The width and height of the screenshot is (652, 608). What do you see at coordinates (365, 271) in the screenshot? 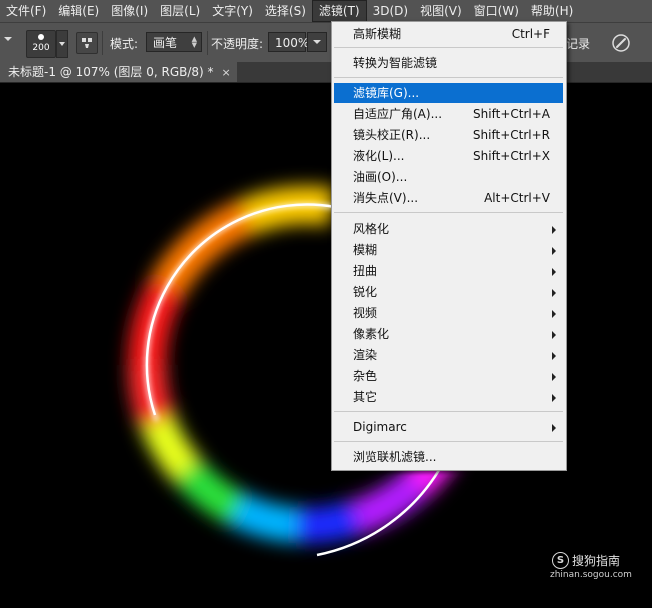
I see `menu-item-label: 扭曲` at bounding box center [365, 271].